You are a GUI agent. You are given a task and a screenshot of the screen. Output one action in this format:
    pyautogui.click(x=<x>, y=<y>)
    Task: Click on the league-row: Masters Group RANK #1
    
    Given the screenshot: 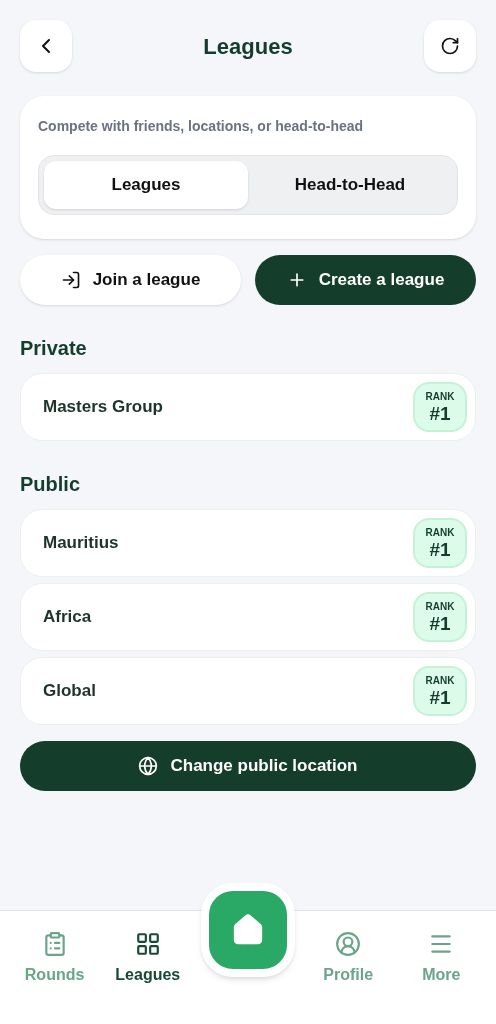 What is the action you would take?
    pyautogui.click(x=248, y=407)
    